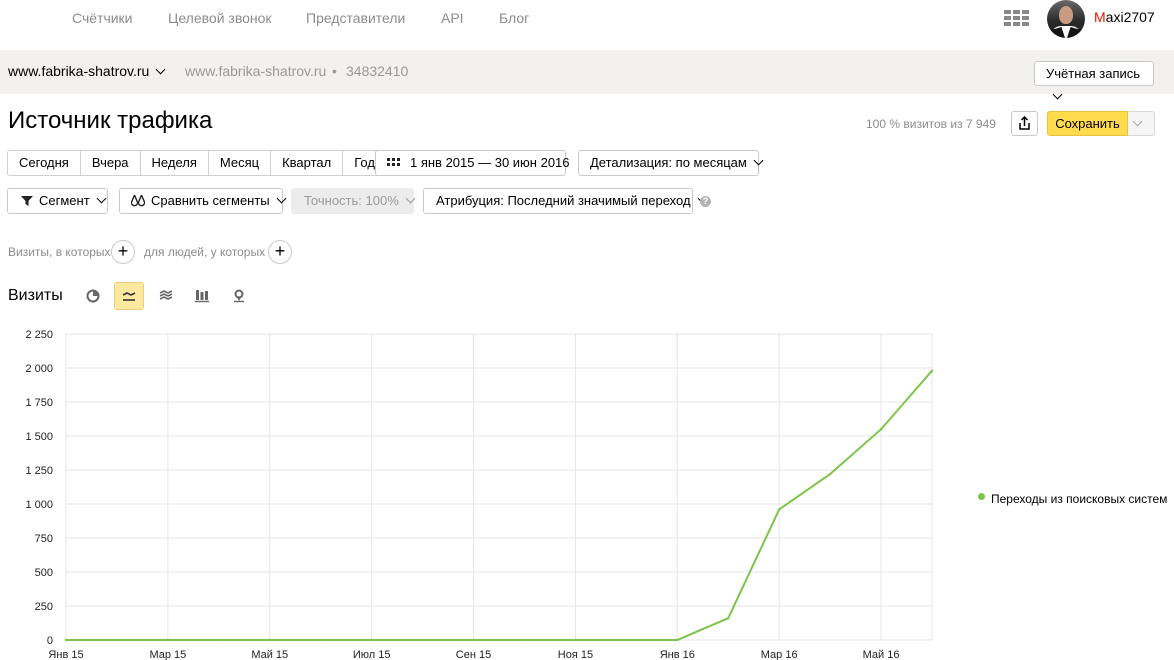 The height and width of the screenshot is (660, 1174). What do you see at coordinates (102, 18) in the screenshot?
I see `nav-counters-link: Счётчики` at bounding box center [102, 18].